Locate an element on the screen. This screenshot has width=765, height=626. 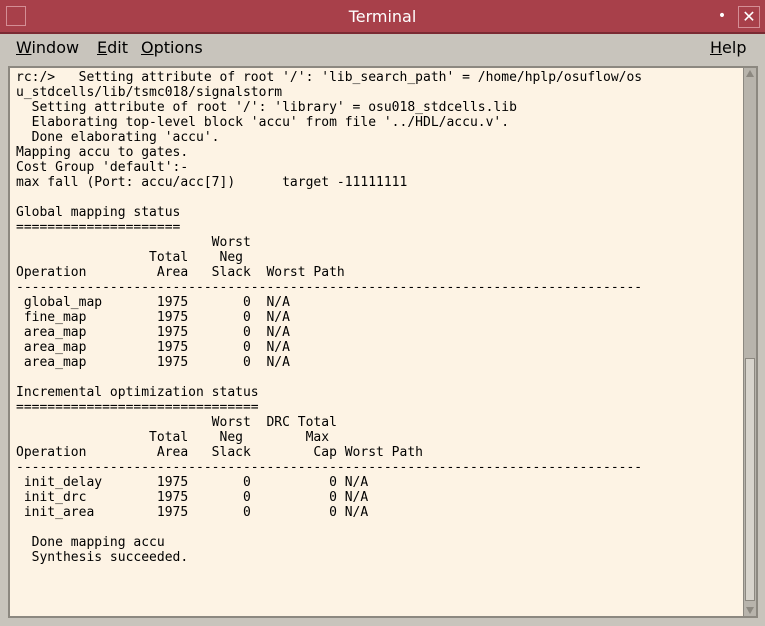
title-bar: Terminal • ✕ is located at coordinates (382, 17).